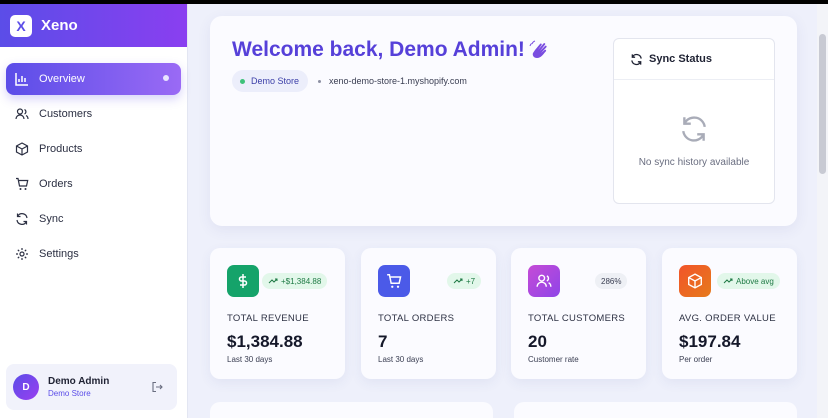 The height and width of the screenshot is (418, 828). Describe the element at coordinates (822, 211) in the screenshot. I see `scrollbar` at that location.